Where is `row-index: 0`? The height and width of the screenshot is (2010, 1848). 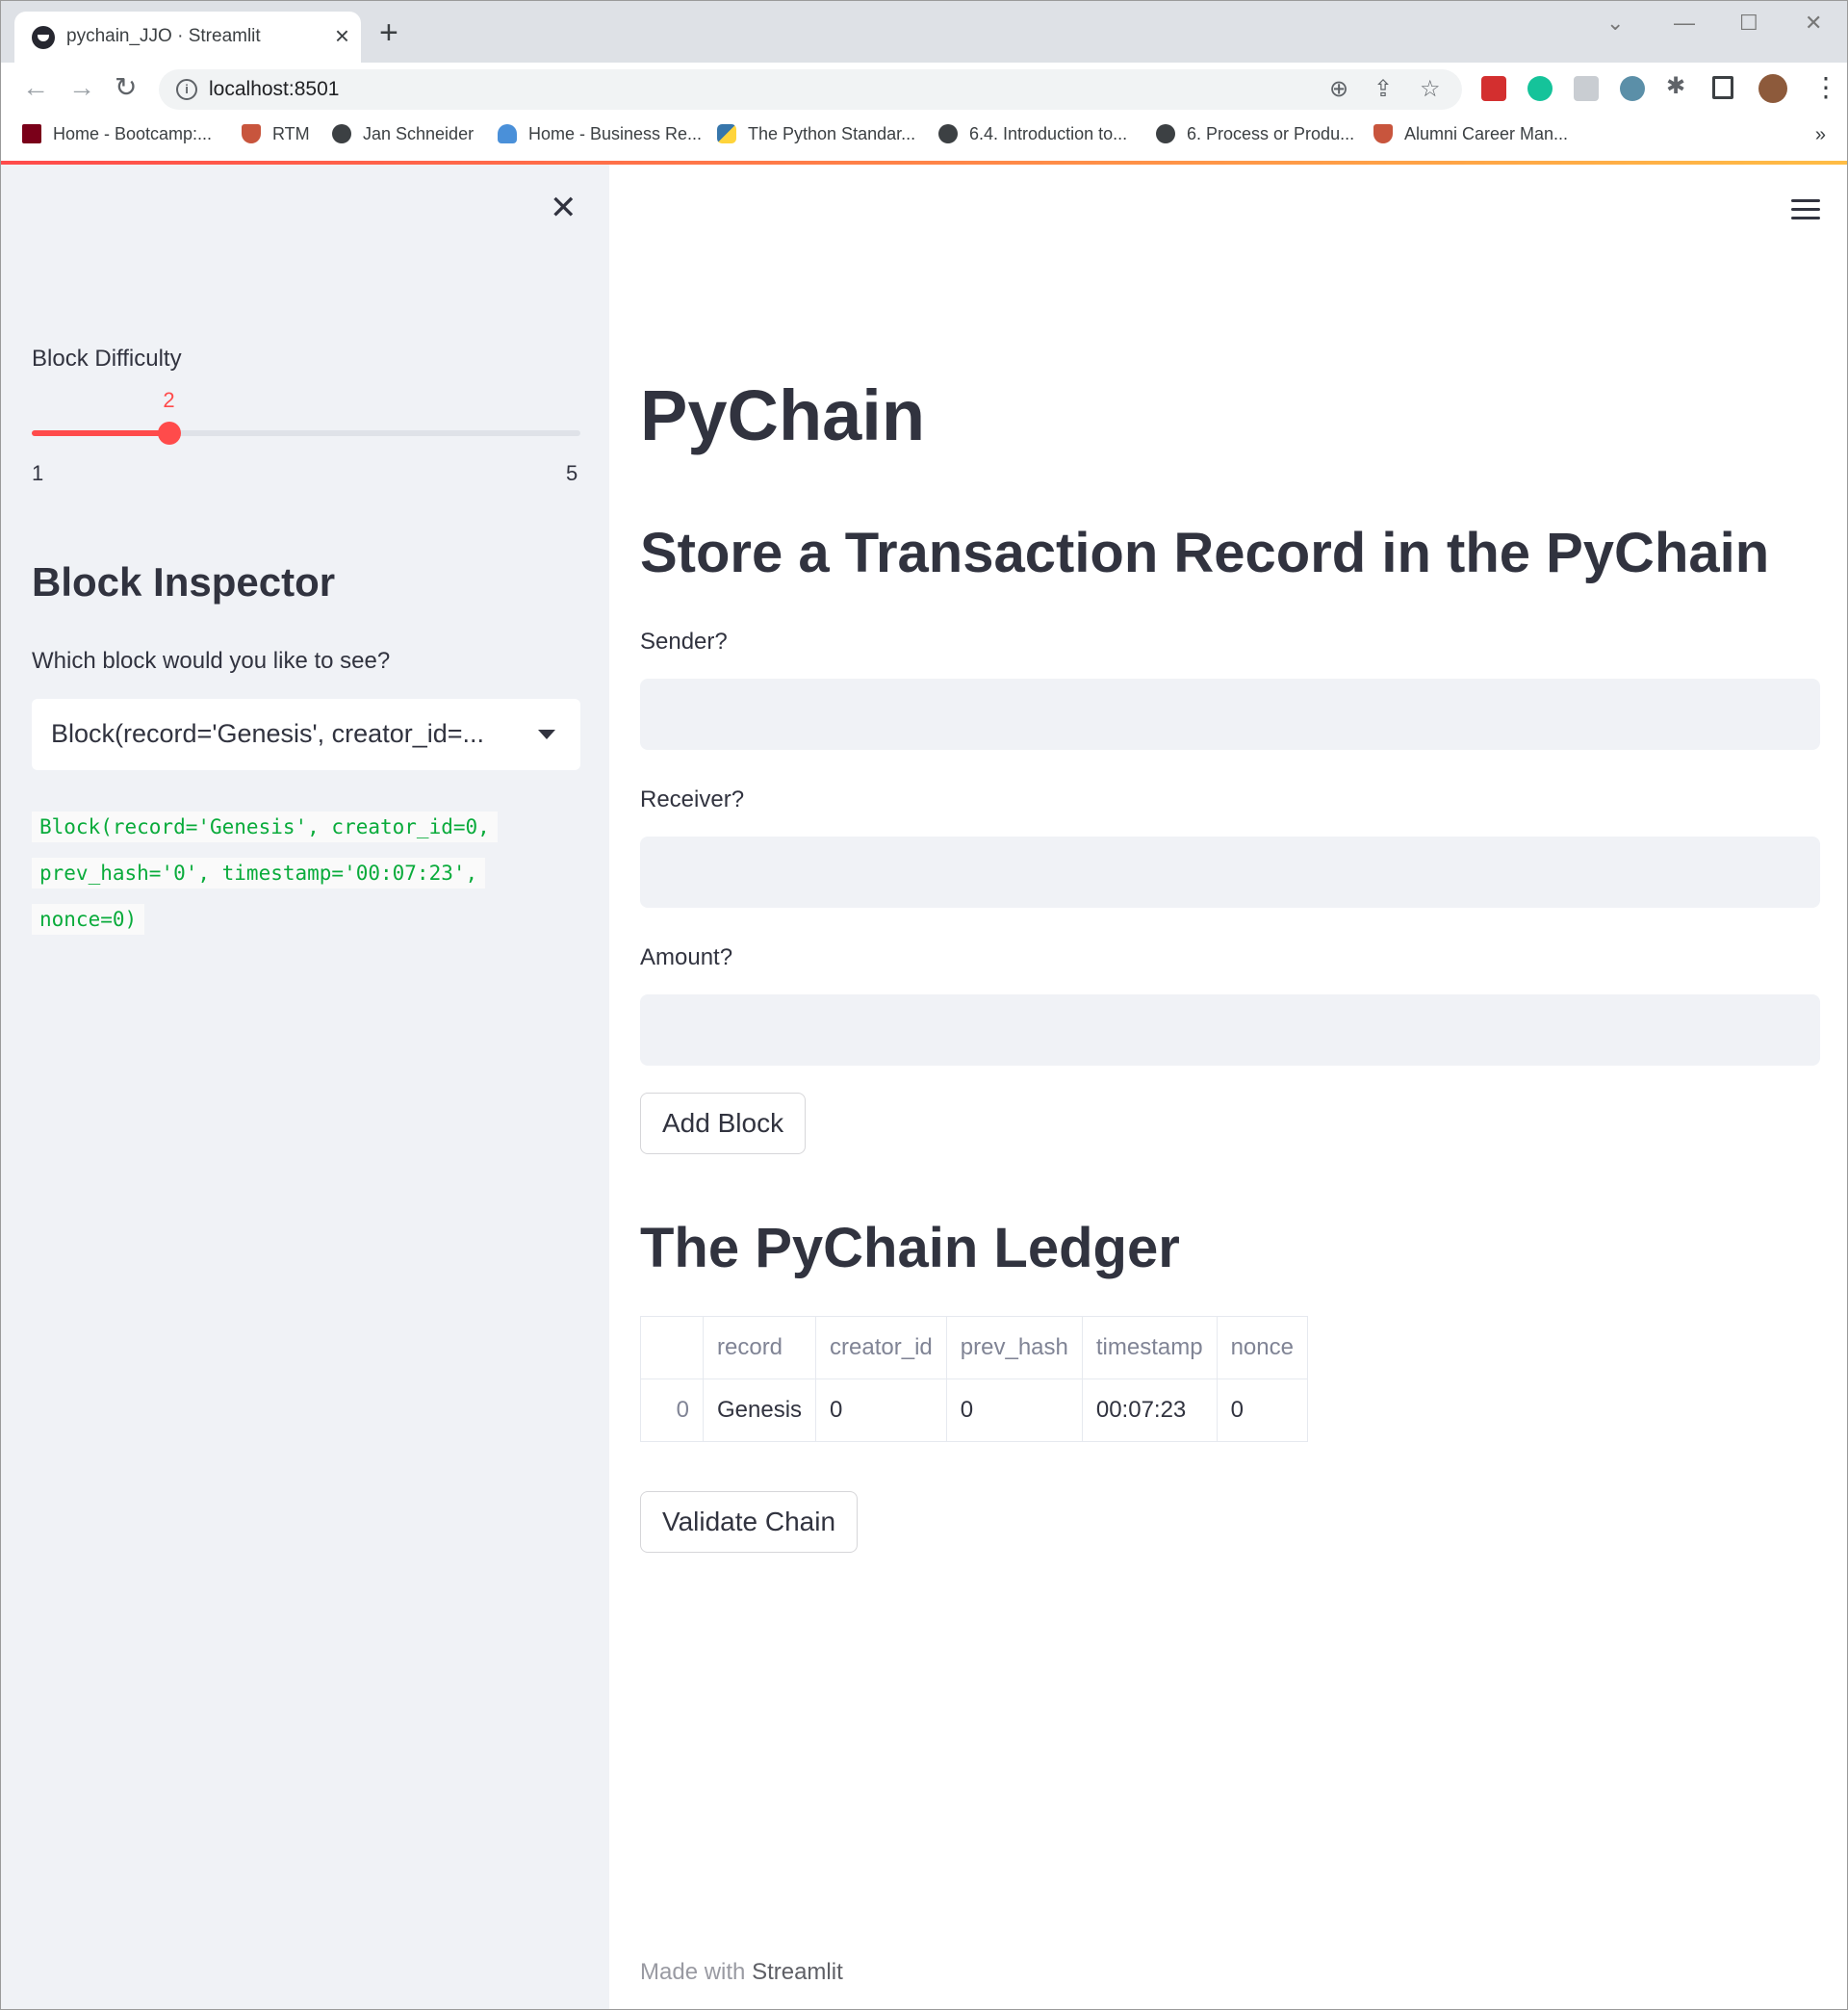 row-index: 0 is located at coordinates (672, 1410).